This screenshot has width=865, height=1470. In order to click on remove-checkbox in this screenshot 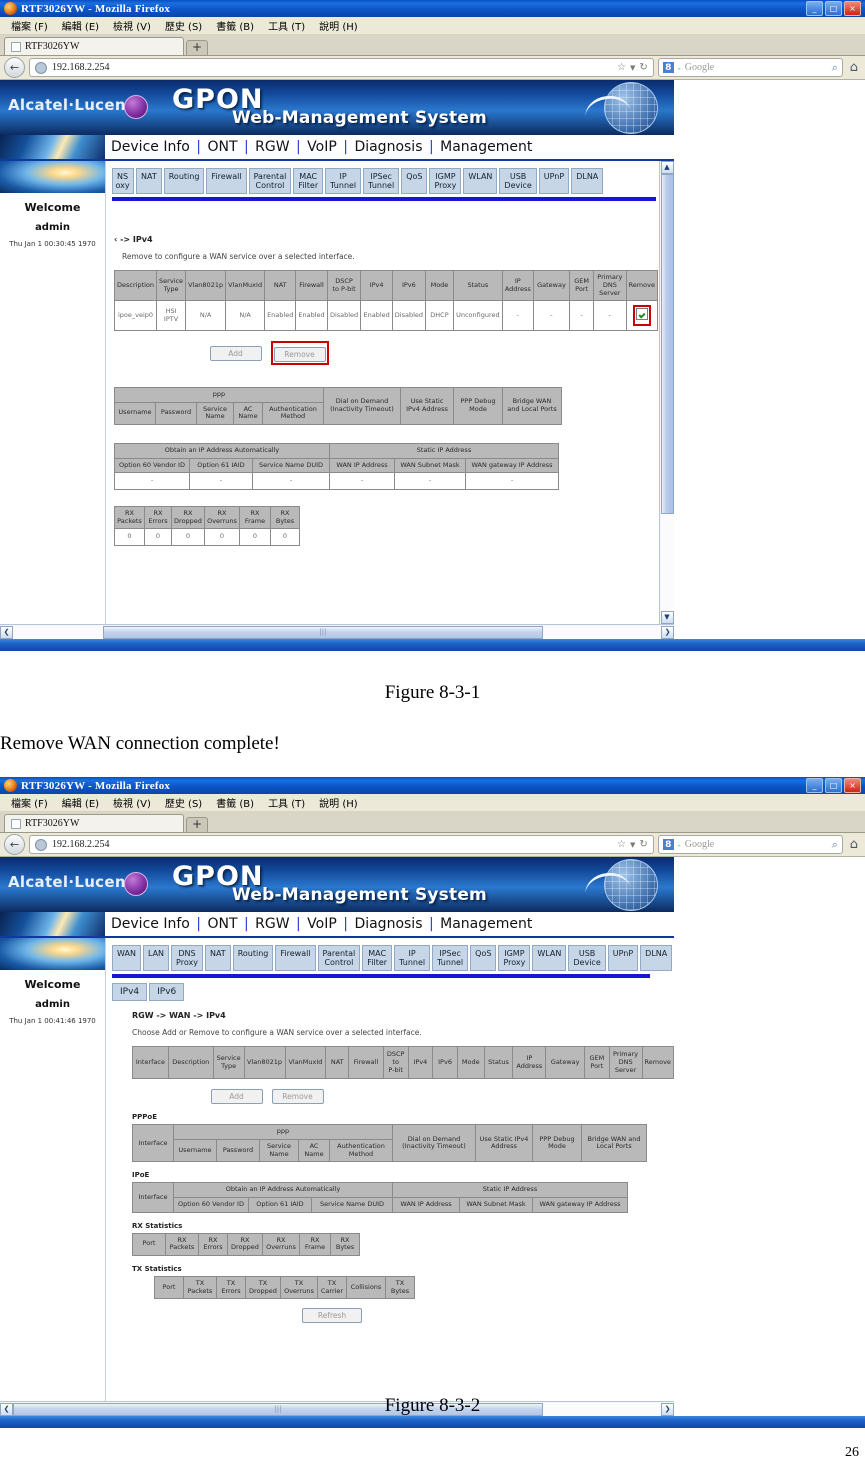, I will do `click(641, 314)`.